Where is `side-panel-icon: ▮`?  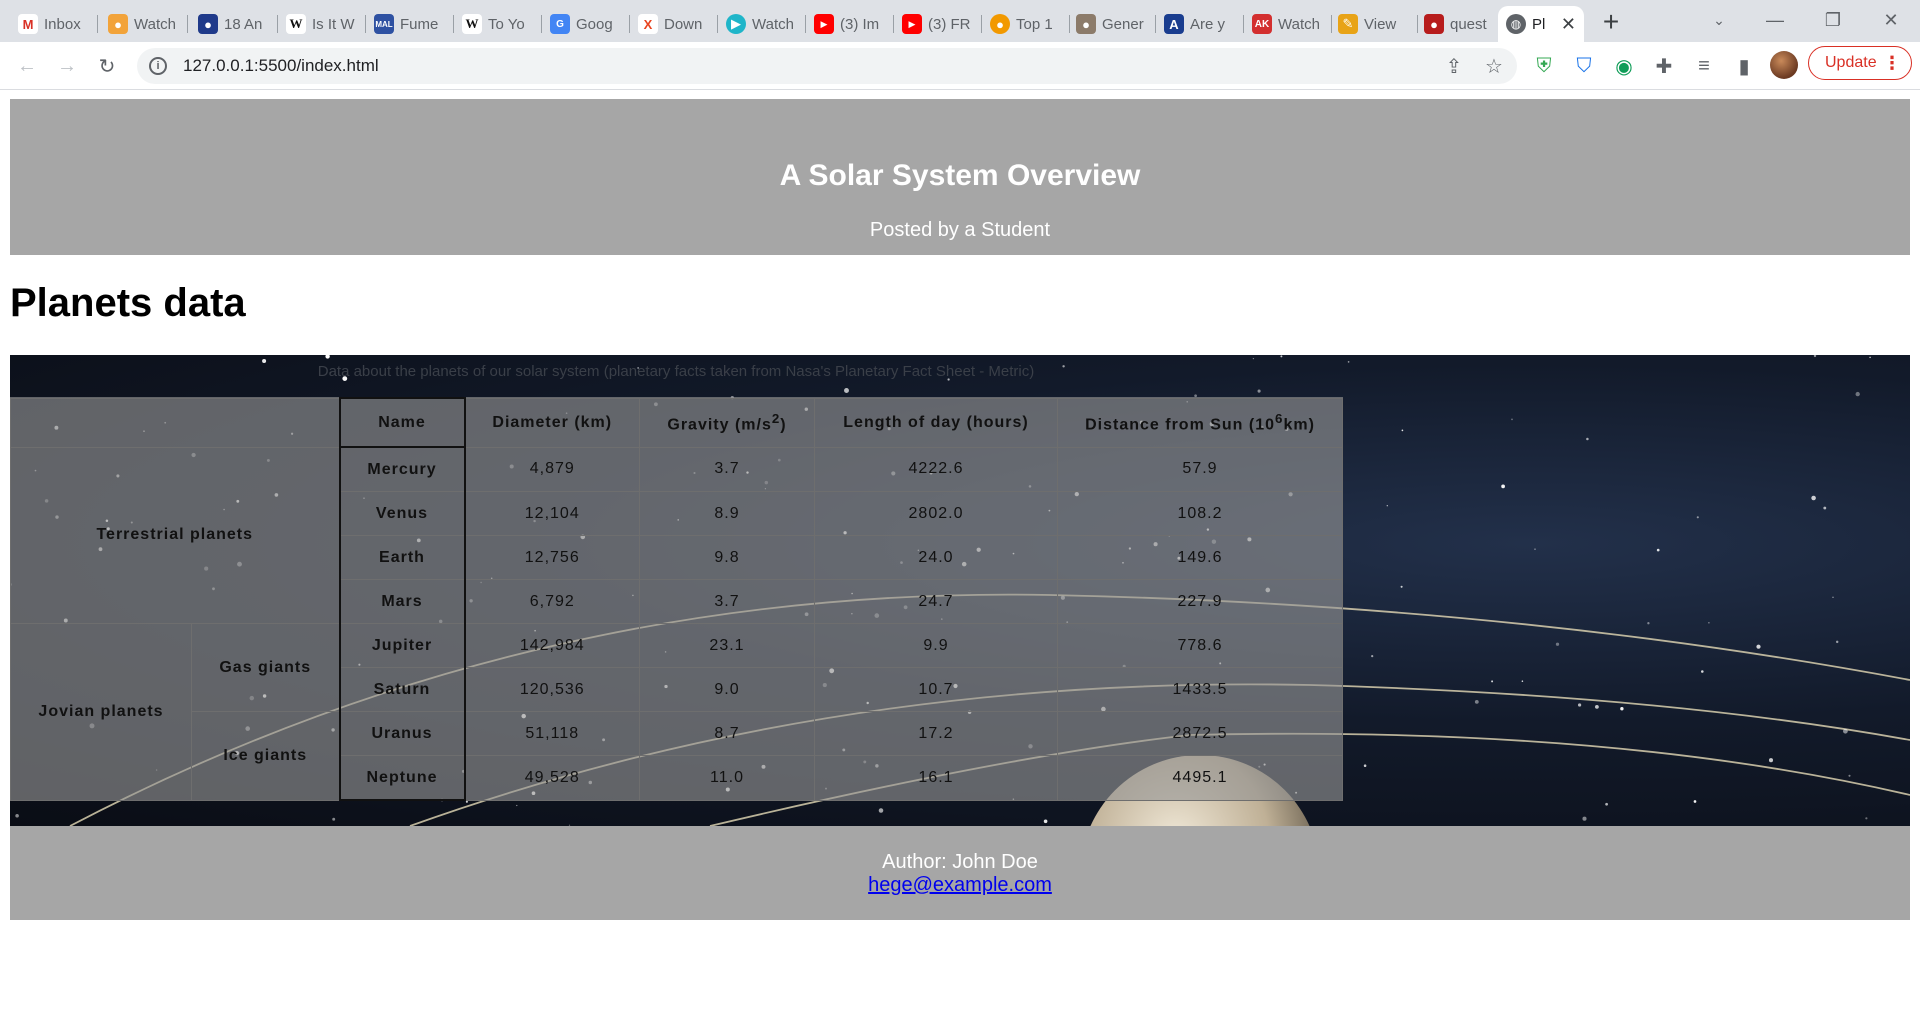 side-panel-icon: ▮ is located at coordinates (1744, 66).